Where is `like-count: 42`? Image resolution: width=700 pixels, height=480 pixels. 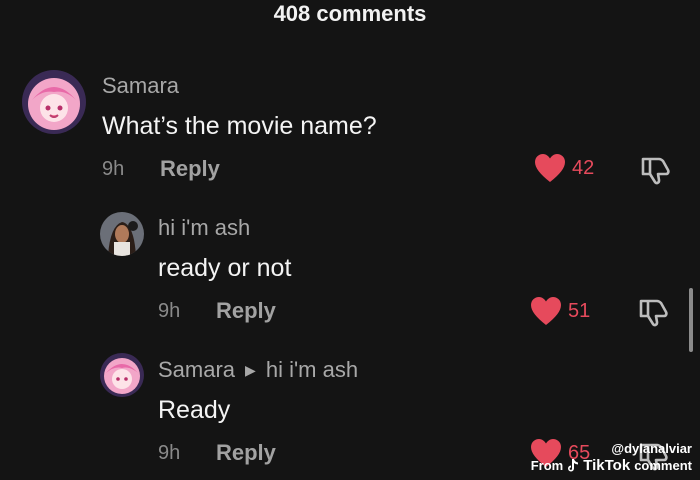 like-count: 42 is located at coordinates (583, 167).